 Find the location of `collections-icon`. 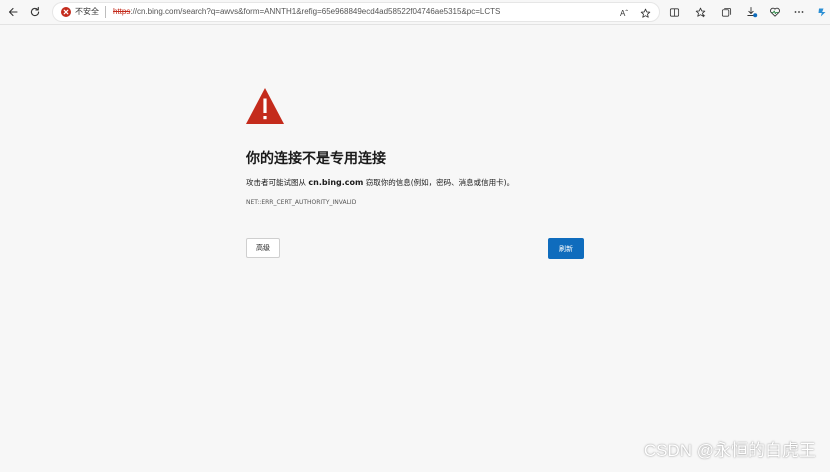

collections-icon is located at coordinates (726, 12).